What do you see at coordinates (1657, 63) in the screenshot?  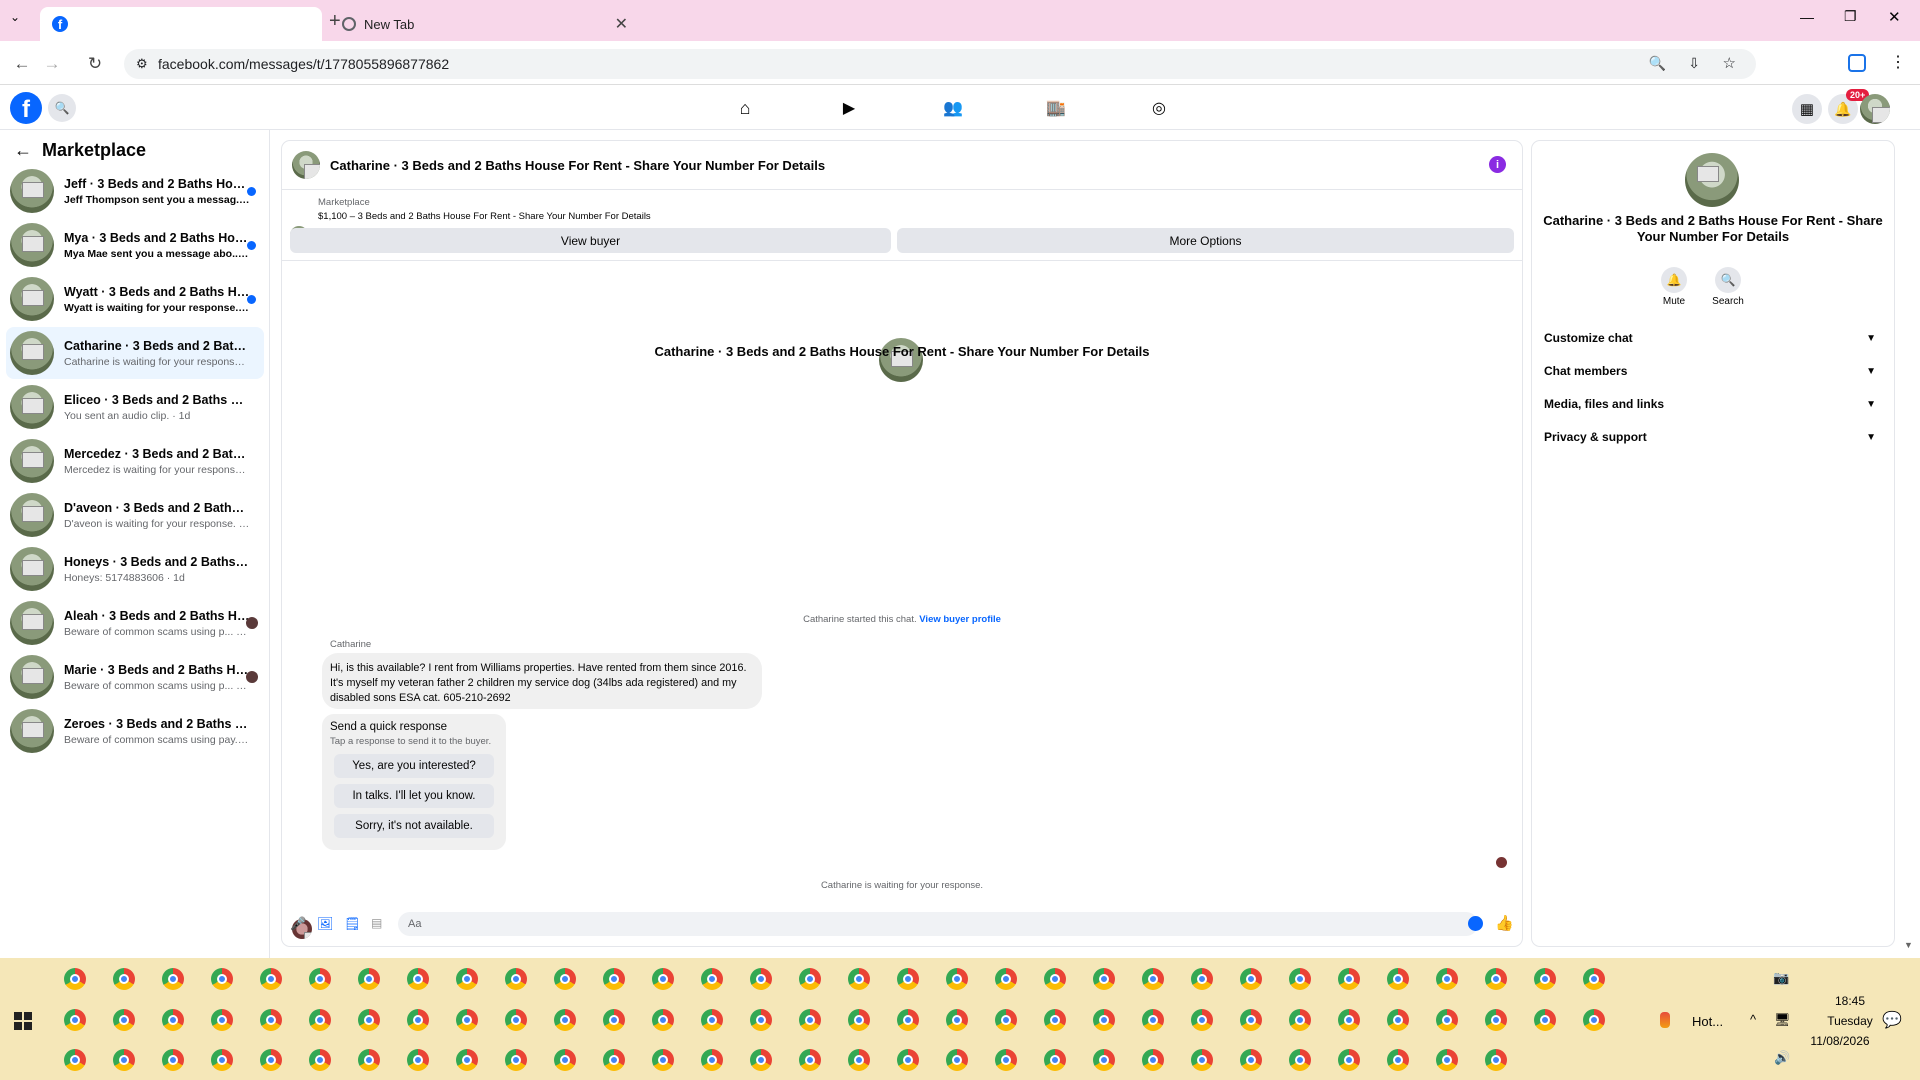 I see `zoom-icon: 🔍` at bounding box center [1657, 63].